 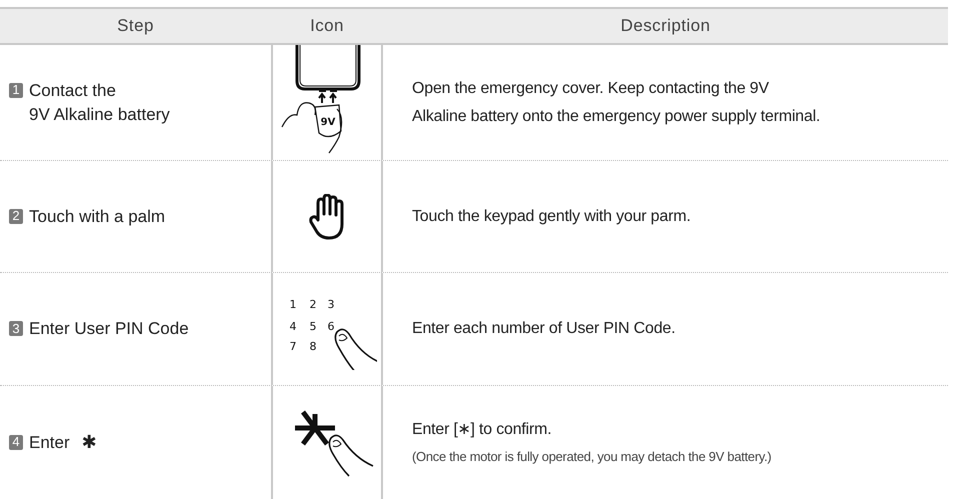 I want to click on column-header: Icon, so click(x=327, y=26).